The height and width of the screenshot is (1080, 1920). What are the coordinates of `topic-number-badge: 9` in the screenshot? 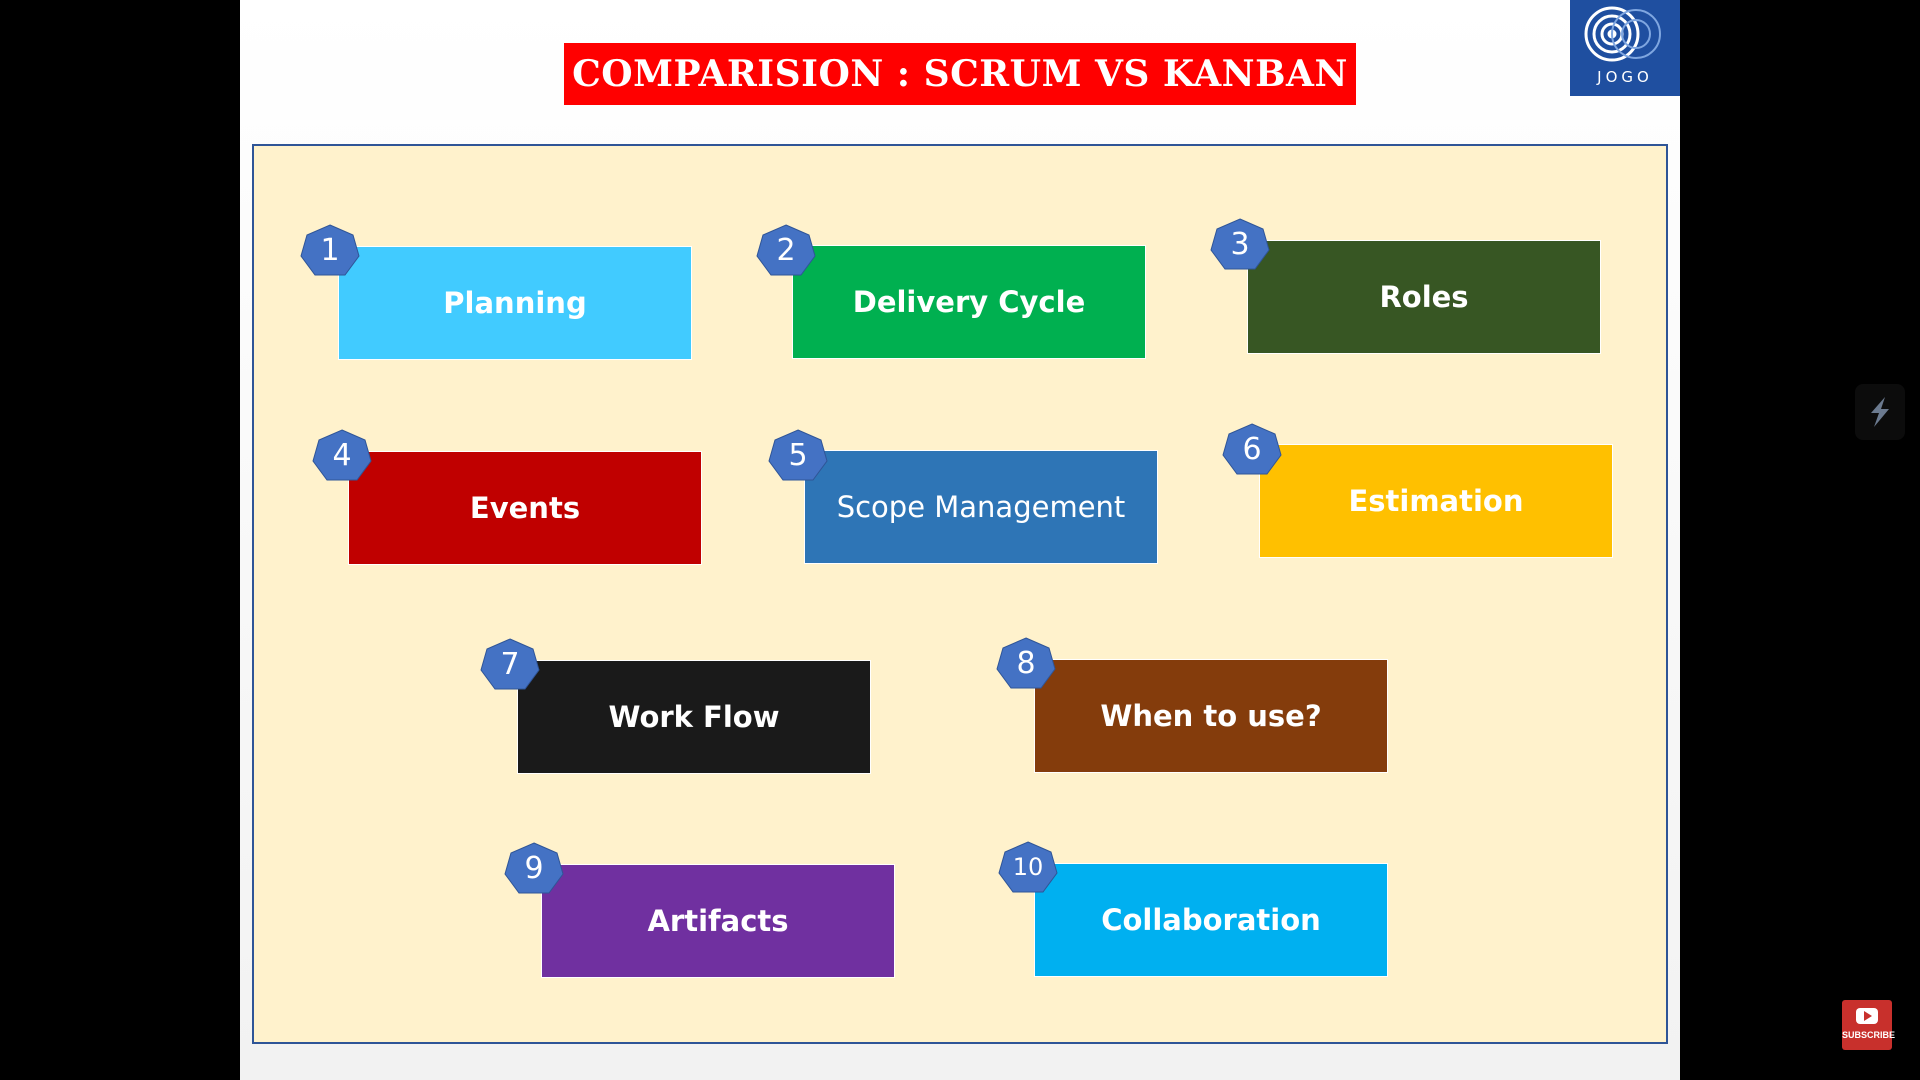 It's located at (534, 868).